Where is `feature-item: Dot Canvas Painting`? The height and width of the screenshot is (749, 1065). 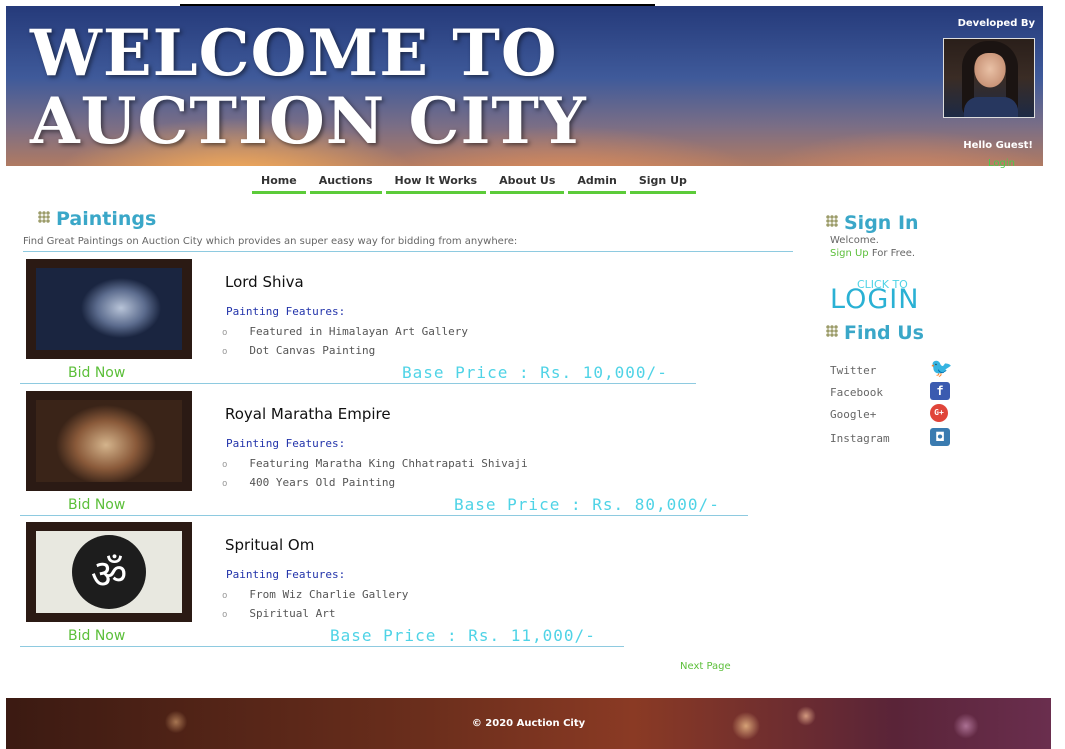 feature-item: Dot Canvas Painting is located at coordinates (345, 351).